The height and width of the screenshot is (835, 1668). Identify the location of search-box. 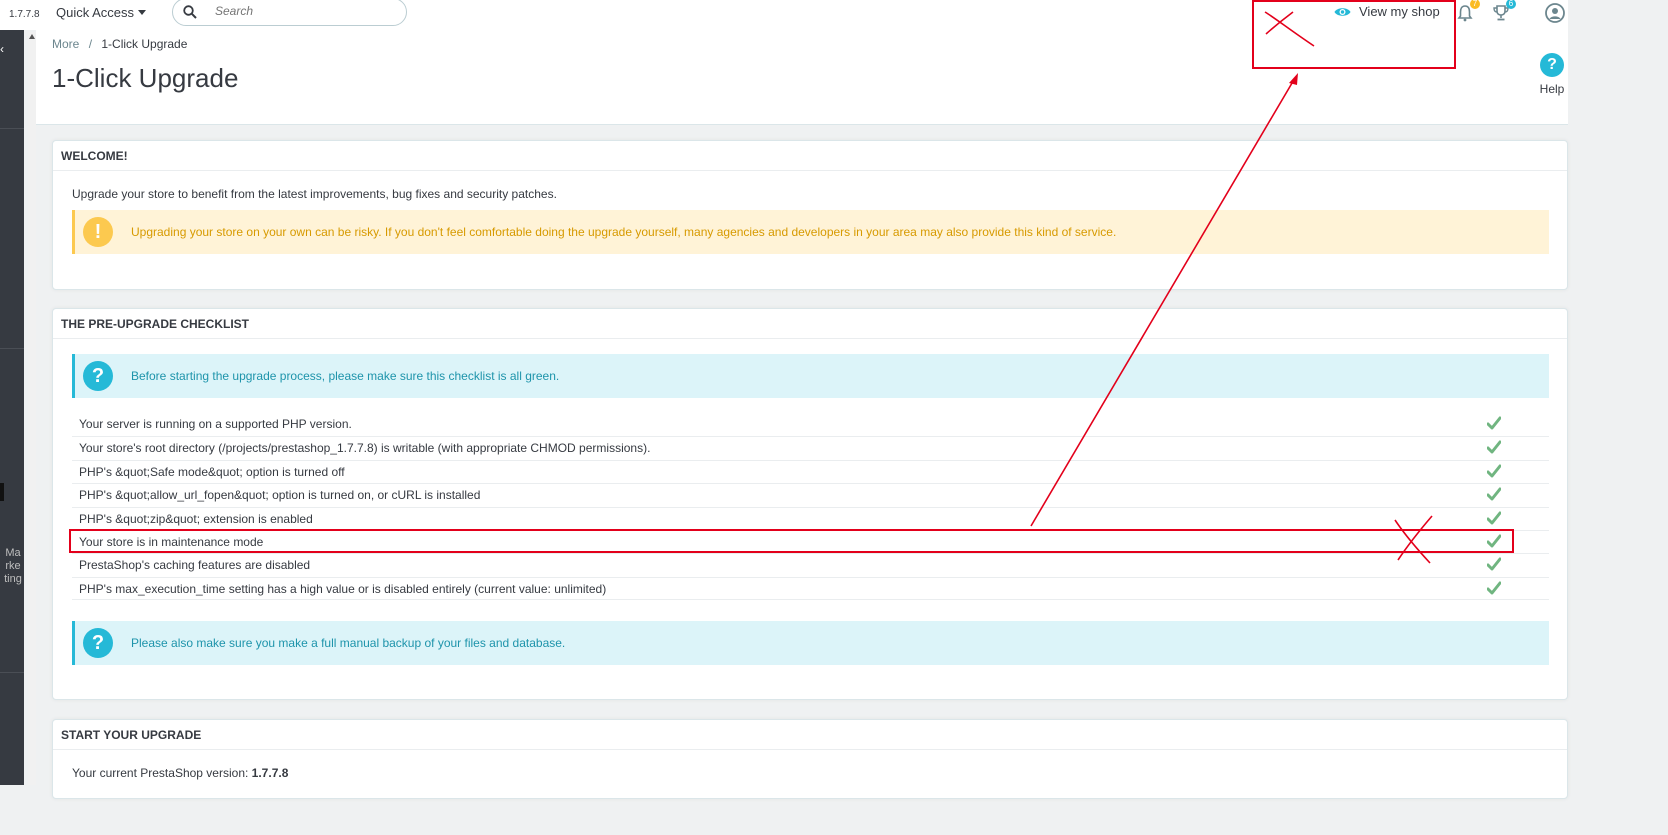
(289, 13).